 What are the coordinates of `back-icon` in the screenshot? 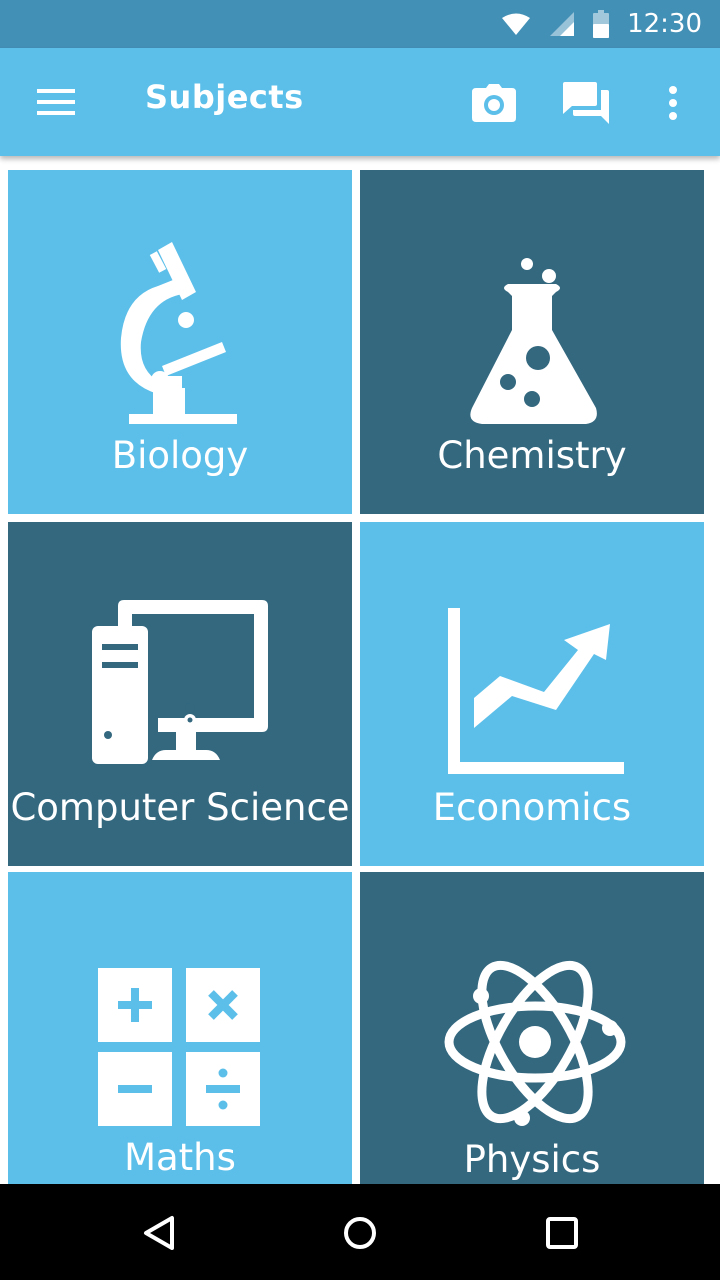 It's located at (159, 1233).